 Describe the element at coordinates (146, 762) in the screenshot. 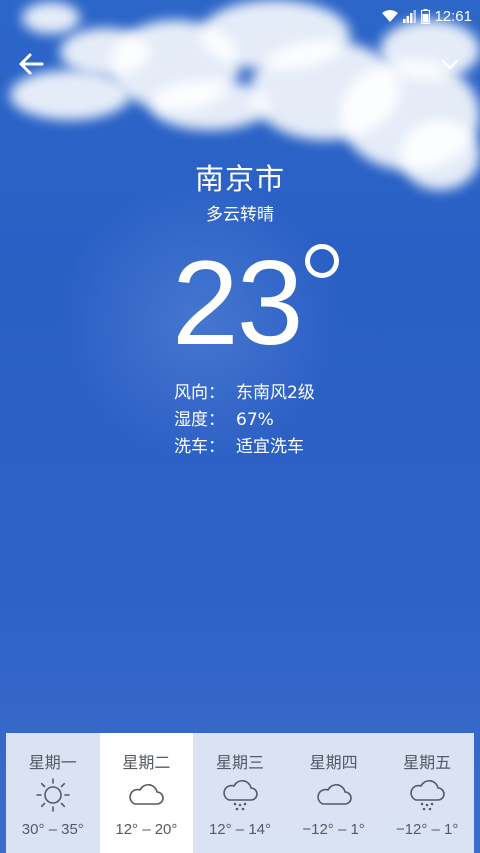

I see `forecast-day-name: 星期二` at that location.